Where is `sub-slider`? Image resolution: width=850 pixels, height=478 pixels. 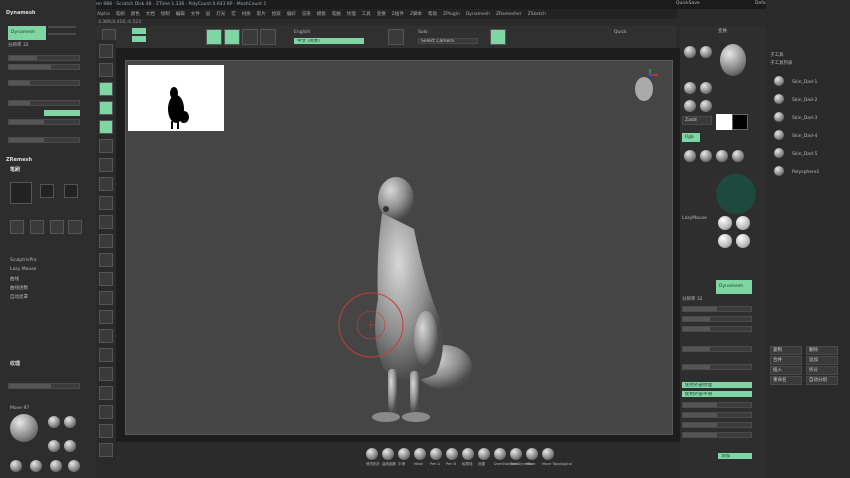
sub-slider is located at coordinates (44, 83).